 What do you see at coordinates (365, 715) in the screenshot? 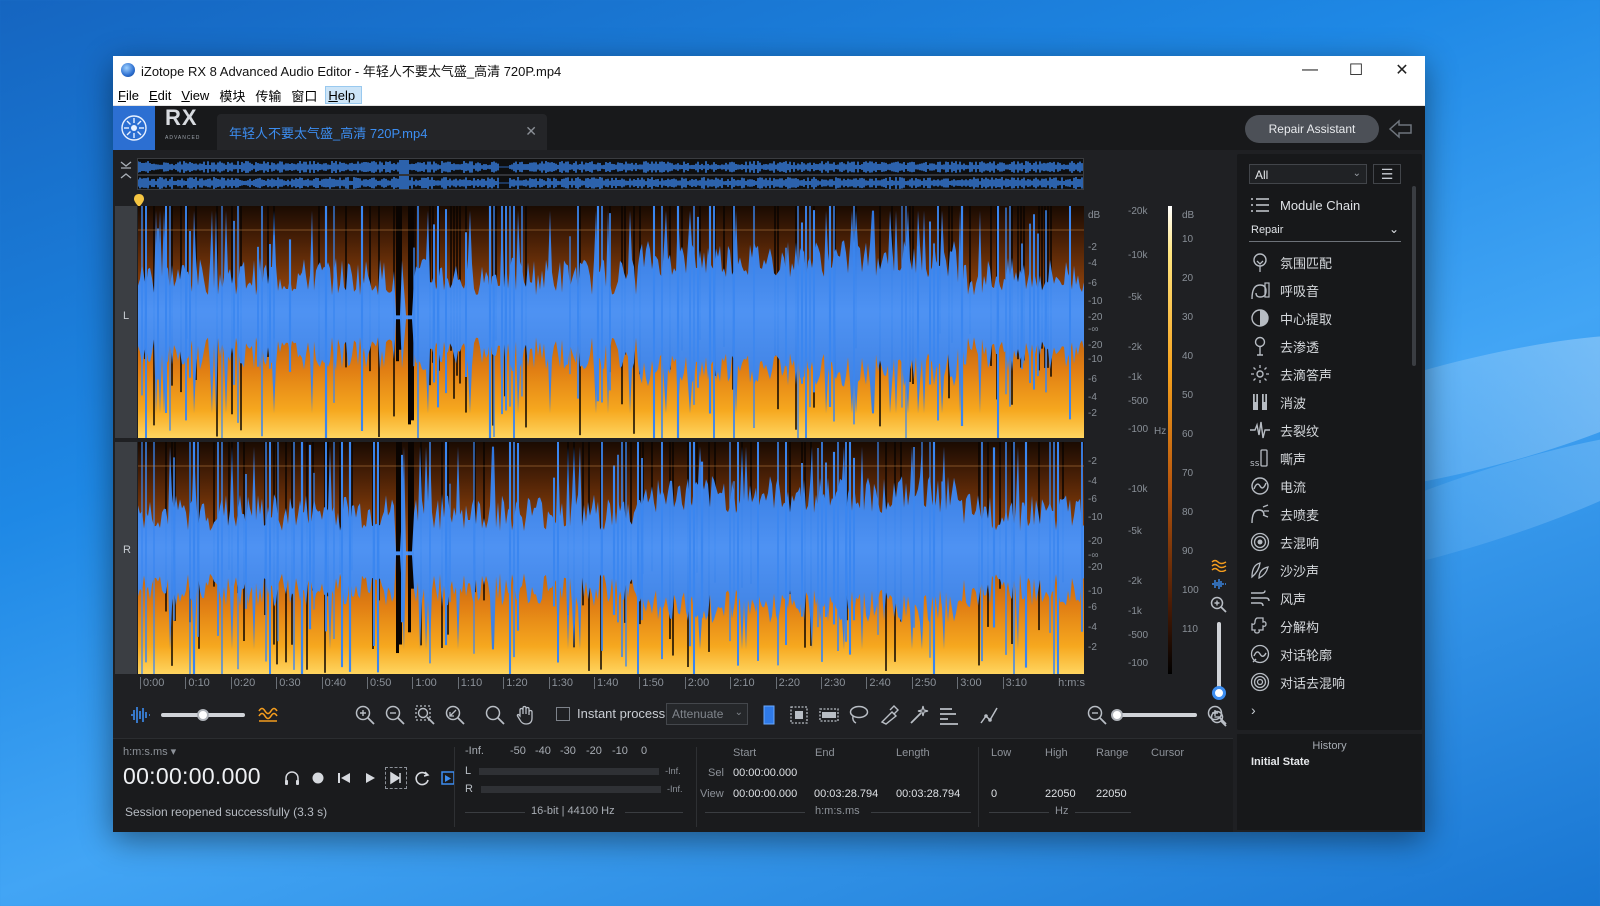
I see `zoom-in-icon` at bounding box center [365, 715].